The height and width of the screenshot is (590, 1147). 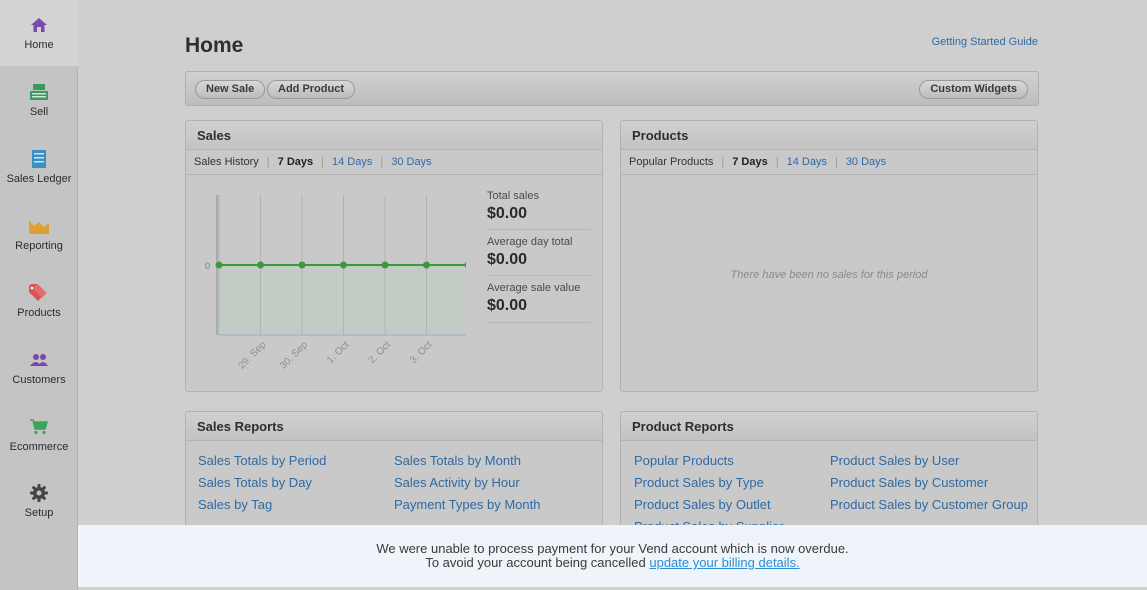 What do you see at coordinates (394, 135) in the screenshot?
I see `panel-title: Sales` at bounding box center [394, 135].